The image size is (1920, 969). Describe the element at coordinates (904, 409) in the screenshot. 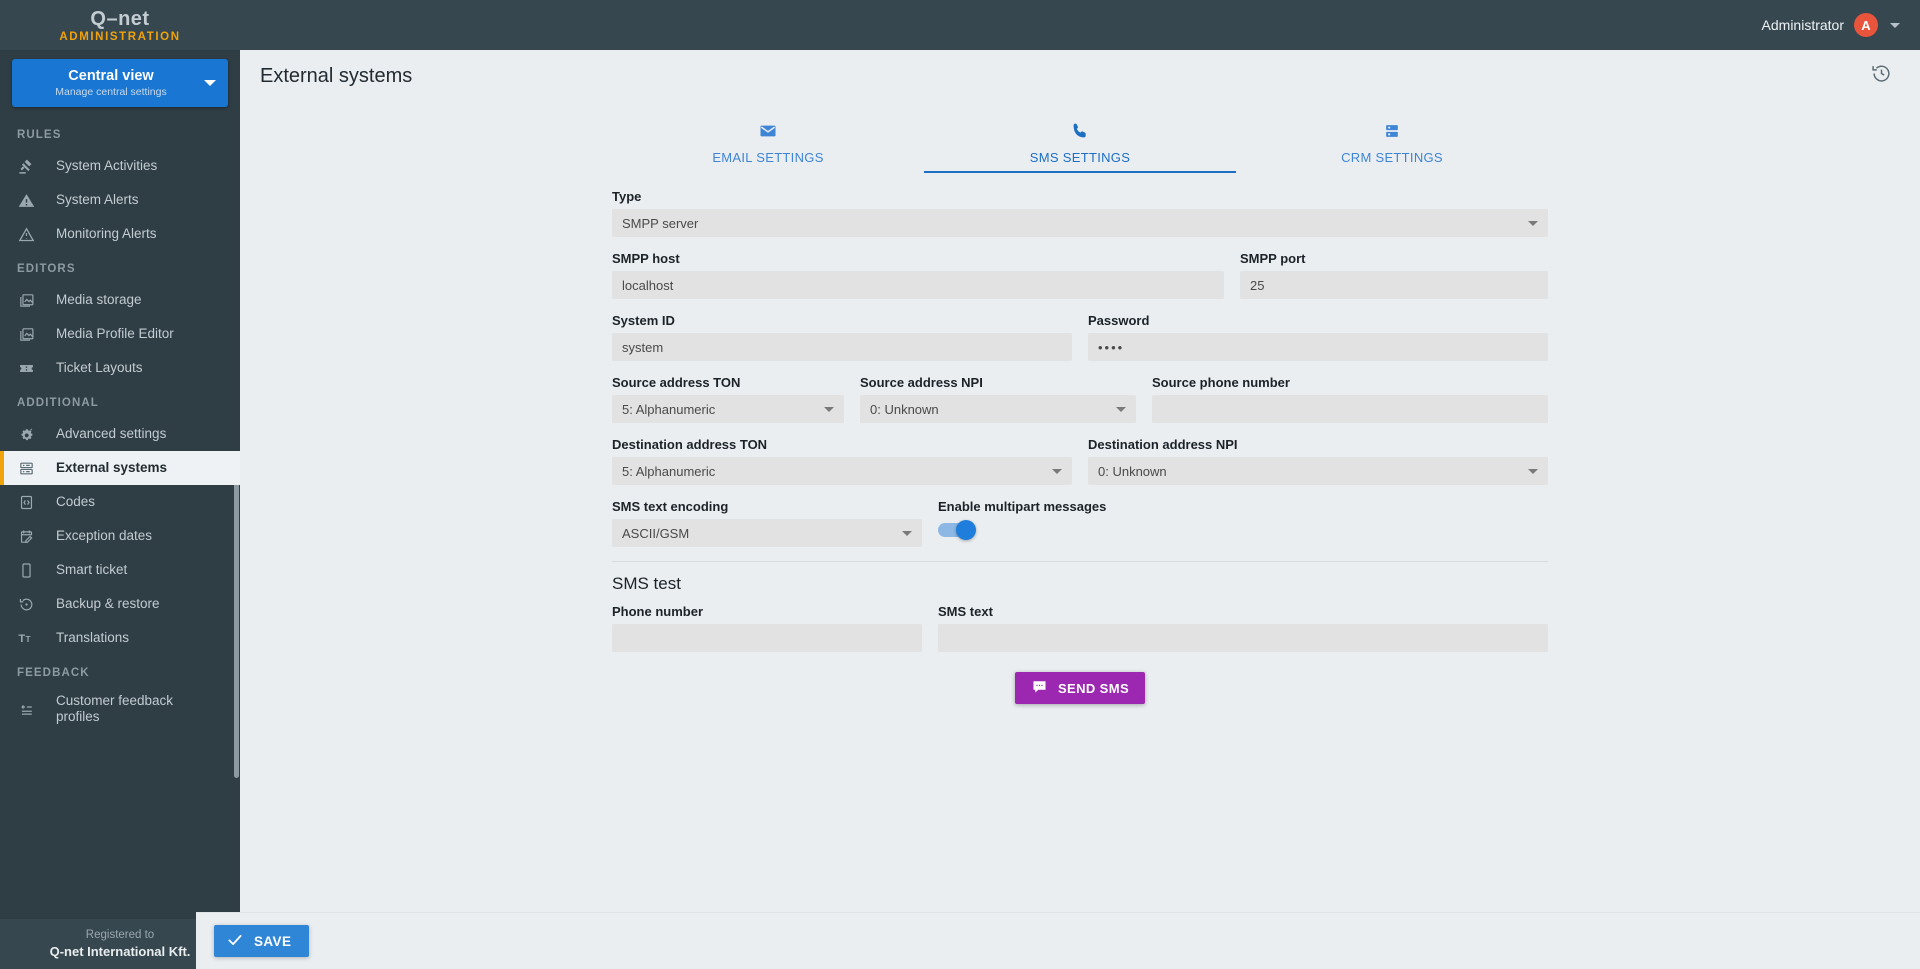

I see `source-npi-value: 0: Unknown` at that location.